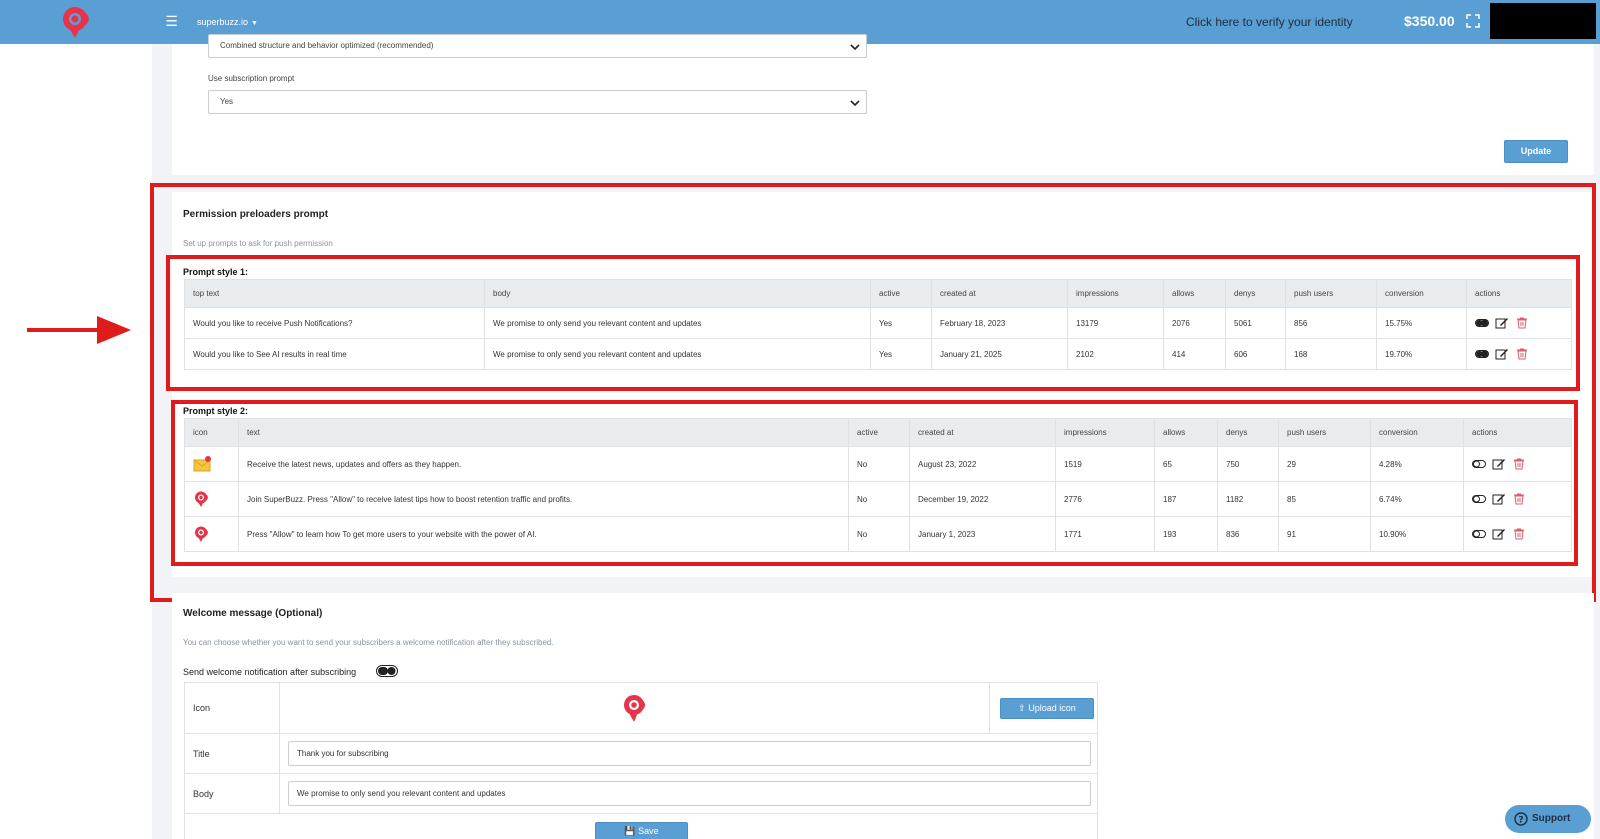 The width and height of the screenshot is (1600, 839). What do you see at coordinates (1269, 22) in the screenshot?
I see `verify-identity-link: Click here to verify your identity` at bounding box center [1269, 22].